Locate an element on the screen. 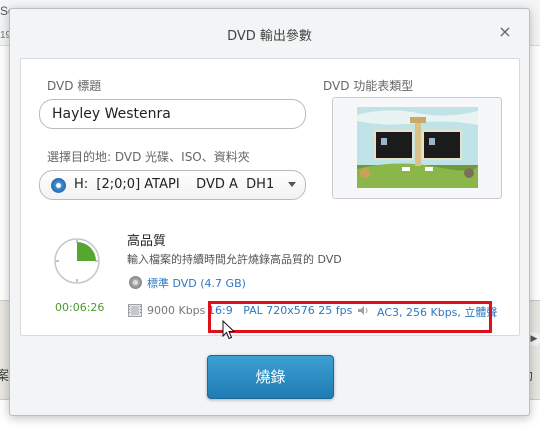  disc-type-link: 標準 DVD (4.7 GB) is located at coordinates (196, 283).